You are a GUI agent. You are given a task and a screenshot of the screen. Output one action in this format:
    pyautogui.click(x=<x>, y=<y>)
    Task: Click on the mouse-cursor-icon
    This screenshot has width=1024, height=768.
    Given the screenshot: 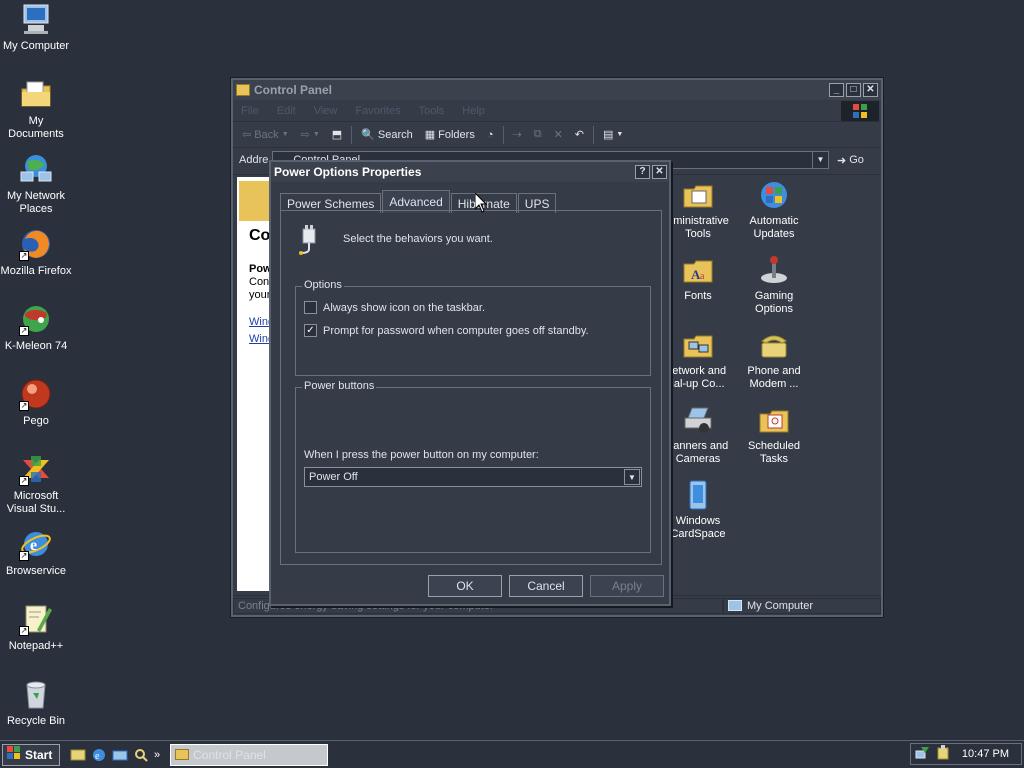 What is the action you would take?
    pyautogui.click(x=481, y=203)
    